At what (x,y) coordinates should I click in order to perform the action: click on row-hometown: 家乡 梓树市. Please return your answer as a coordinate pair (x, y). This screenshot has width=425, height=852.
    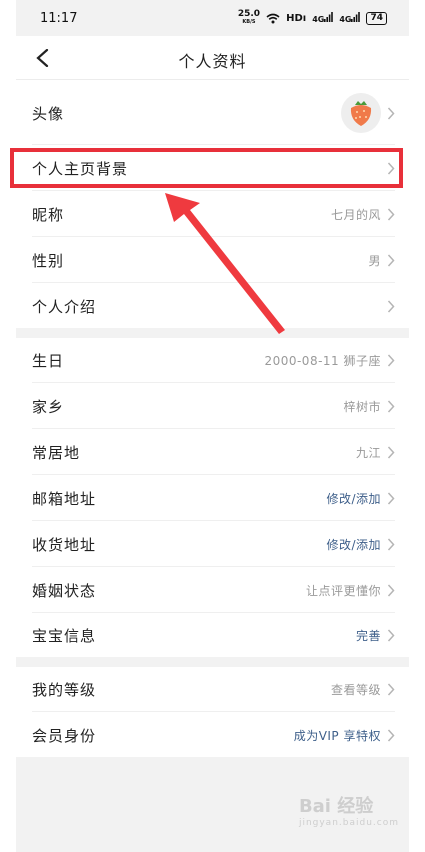
    Looking at the image, I should click on (212, 406).